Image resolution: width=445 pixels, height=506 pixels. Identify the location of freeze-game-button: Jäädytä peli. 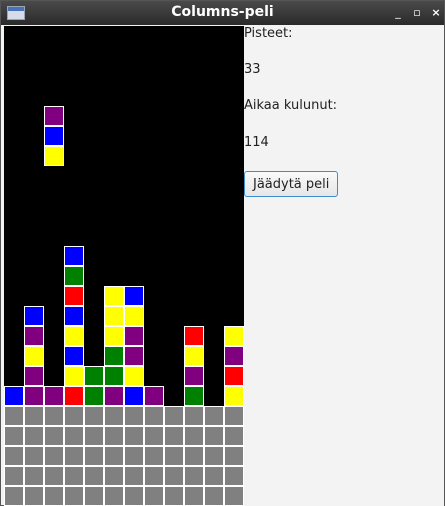
(291, 184).